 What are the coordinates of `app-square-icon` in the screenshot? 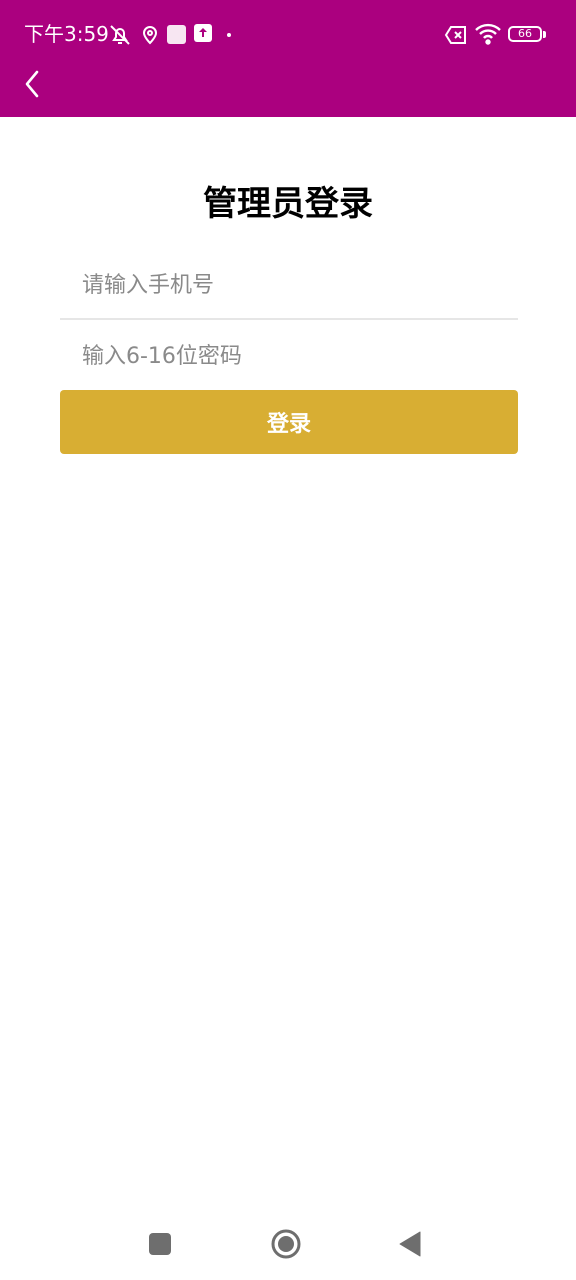 It's located at (176, 34).